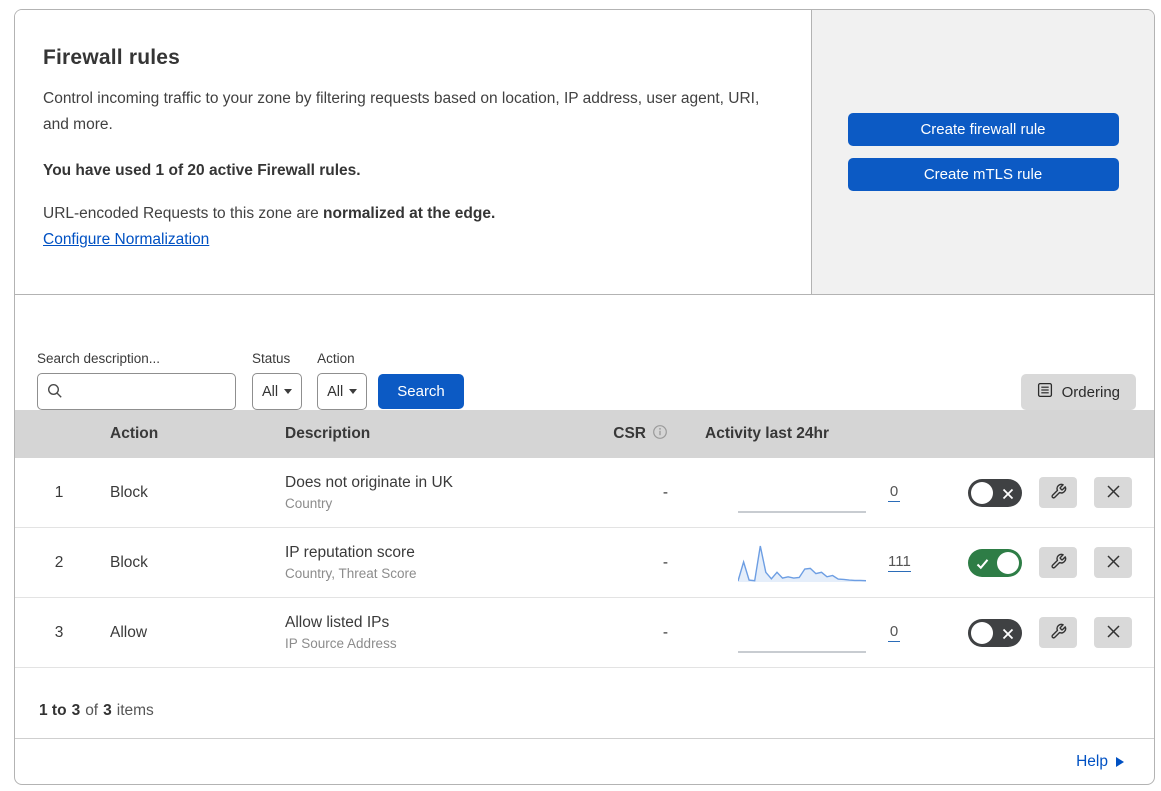  Describe the element at coordinates (112, 57) in the screenshot. I see `page-title: Firewall rules` at that location.